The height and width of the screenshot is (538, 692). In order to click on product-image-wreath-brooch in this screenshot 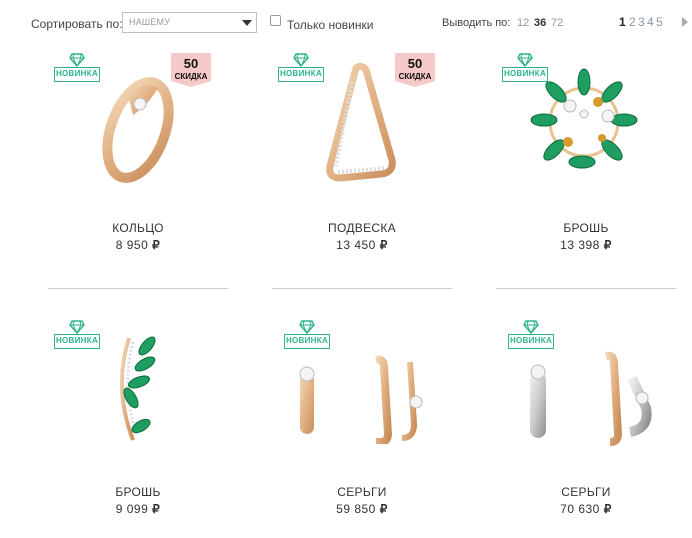, I will do `click(584, 122)`.